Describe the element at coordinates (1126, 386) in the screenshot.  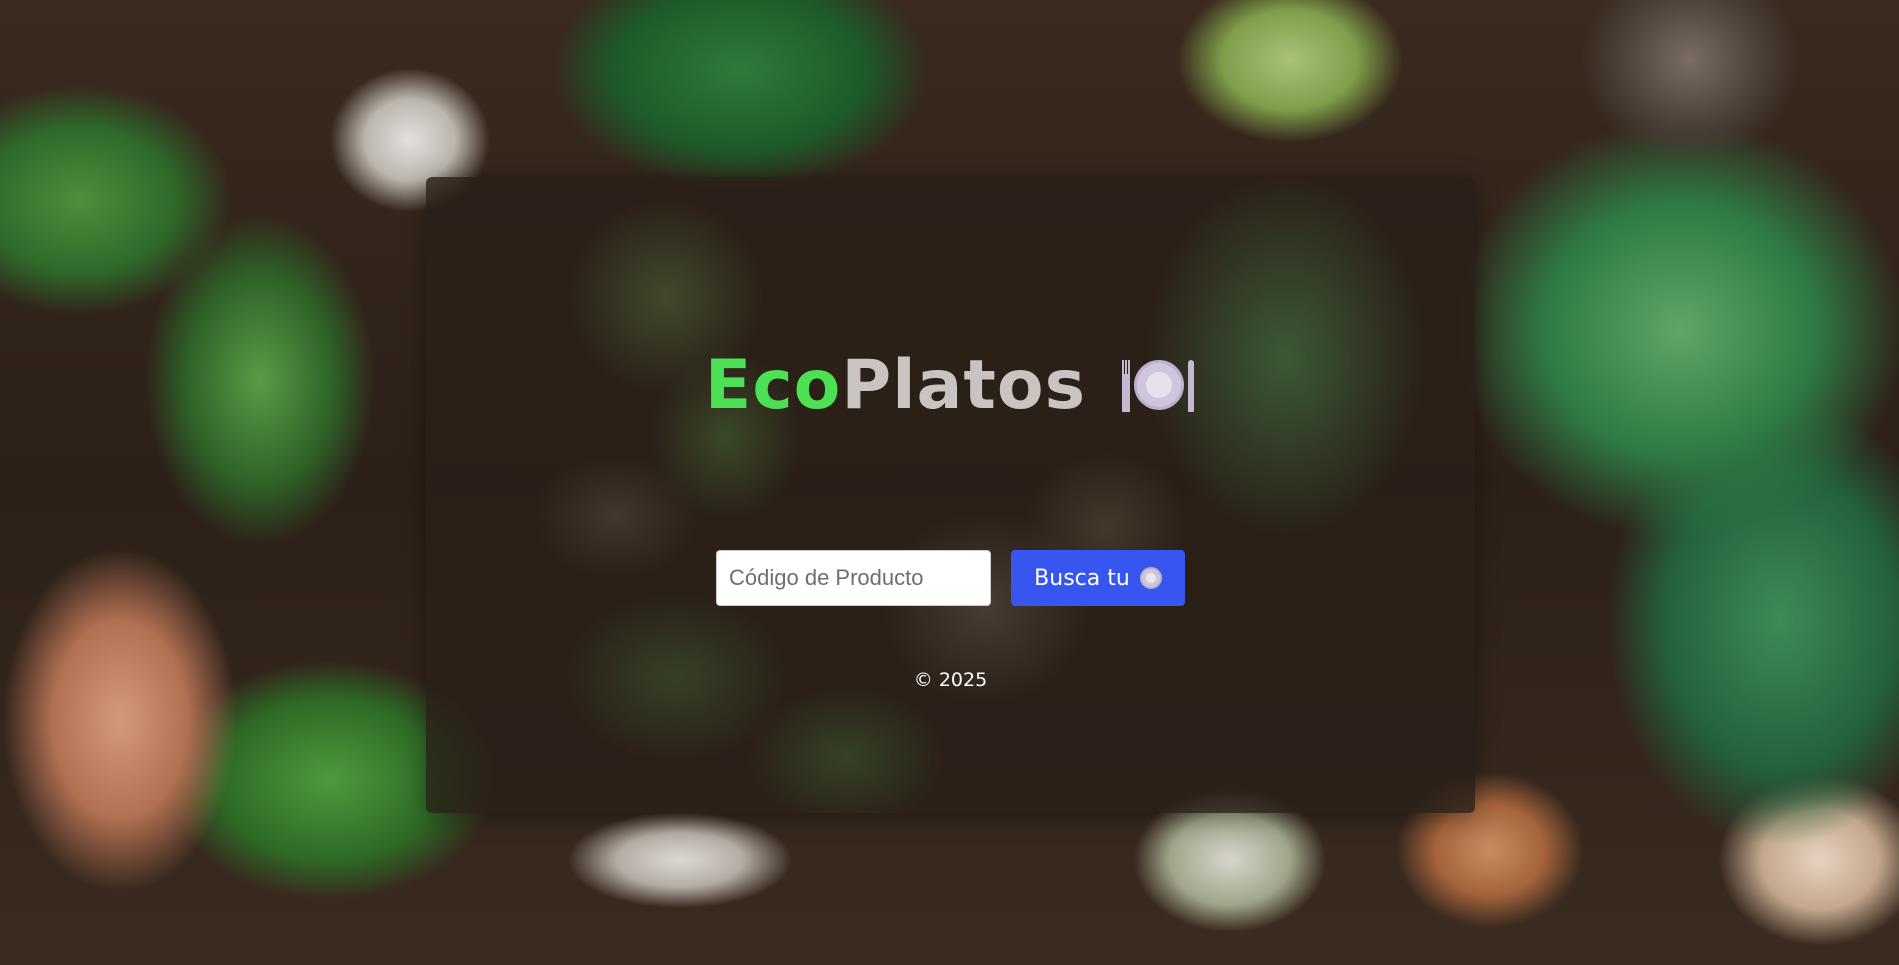
I see `fork-icon` at that location.